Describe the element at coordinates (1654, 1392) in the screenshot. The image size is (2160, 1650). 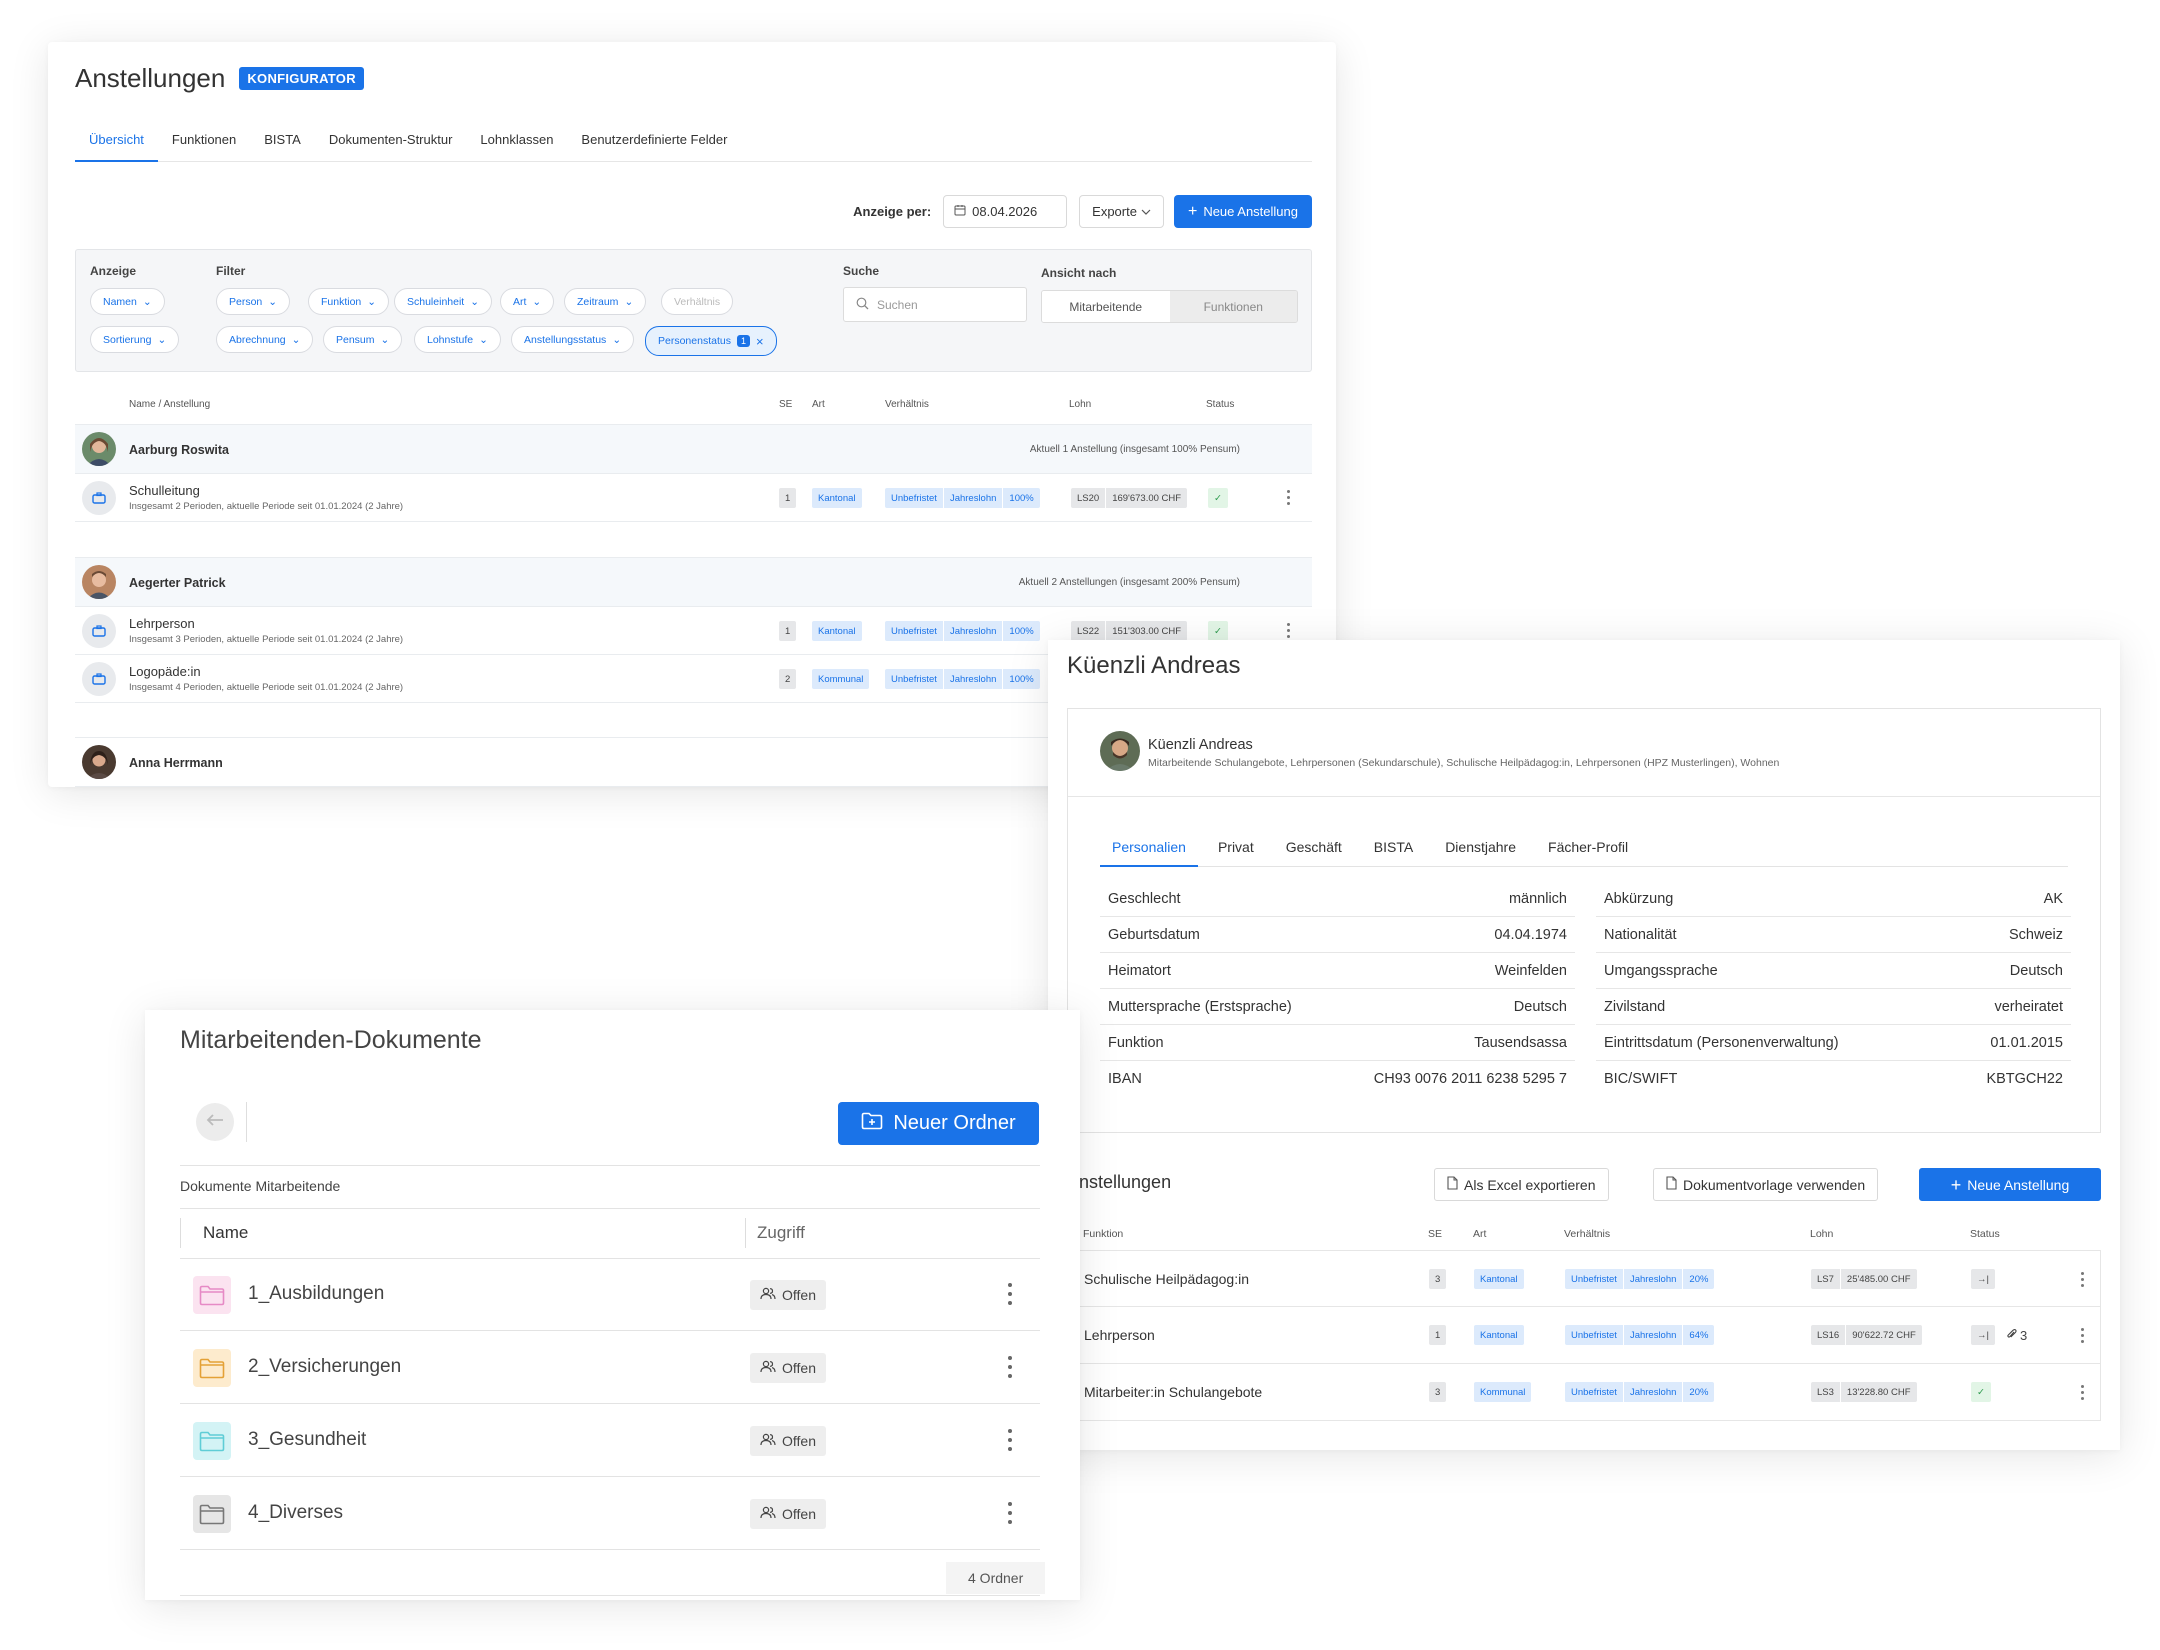
I see `tag-lohnart: Jahreslohn` at that location.